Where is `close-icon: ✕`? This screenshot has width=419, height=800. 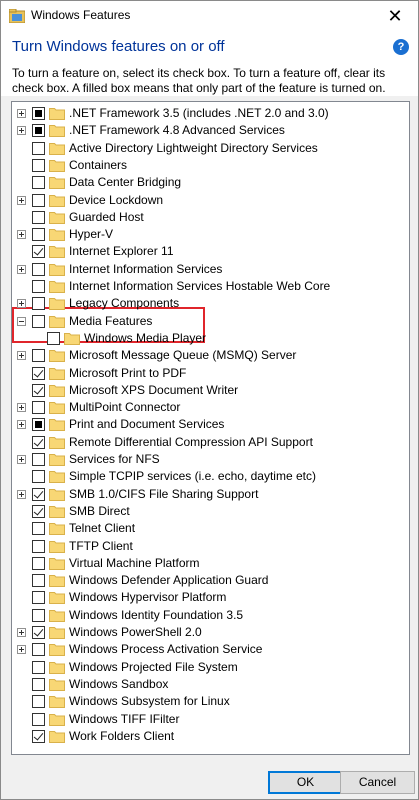 close-icon: ✕ is located at coordinates (395, 16).